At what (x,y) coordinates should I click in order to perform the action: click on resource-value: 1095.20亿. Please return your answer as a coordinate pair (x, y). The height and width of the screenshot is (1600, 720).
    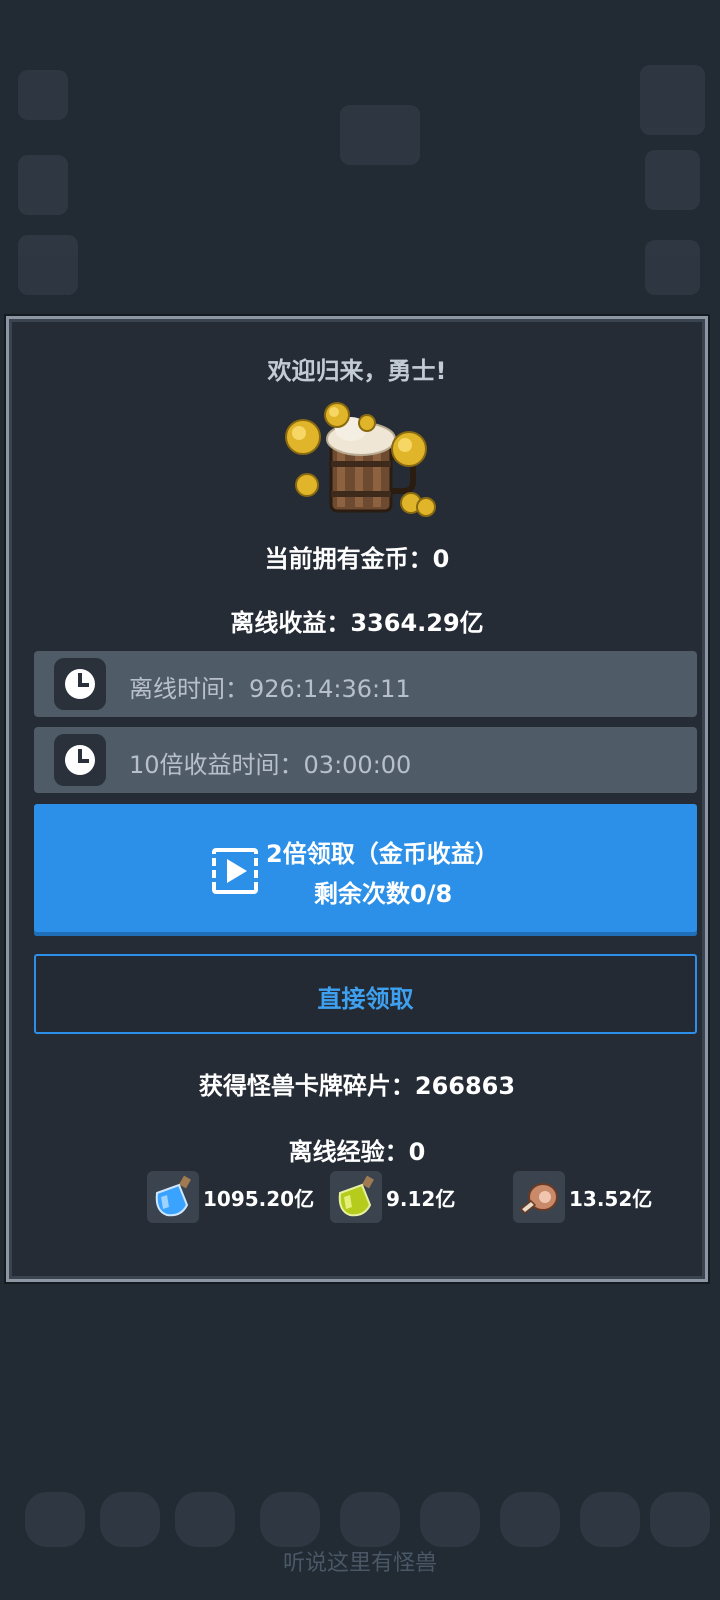
    Looking at the image, I should click on (259, 1199).